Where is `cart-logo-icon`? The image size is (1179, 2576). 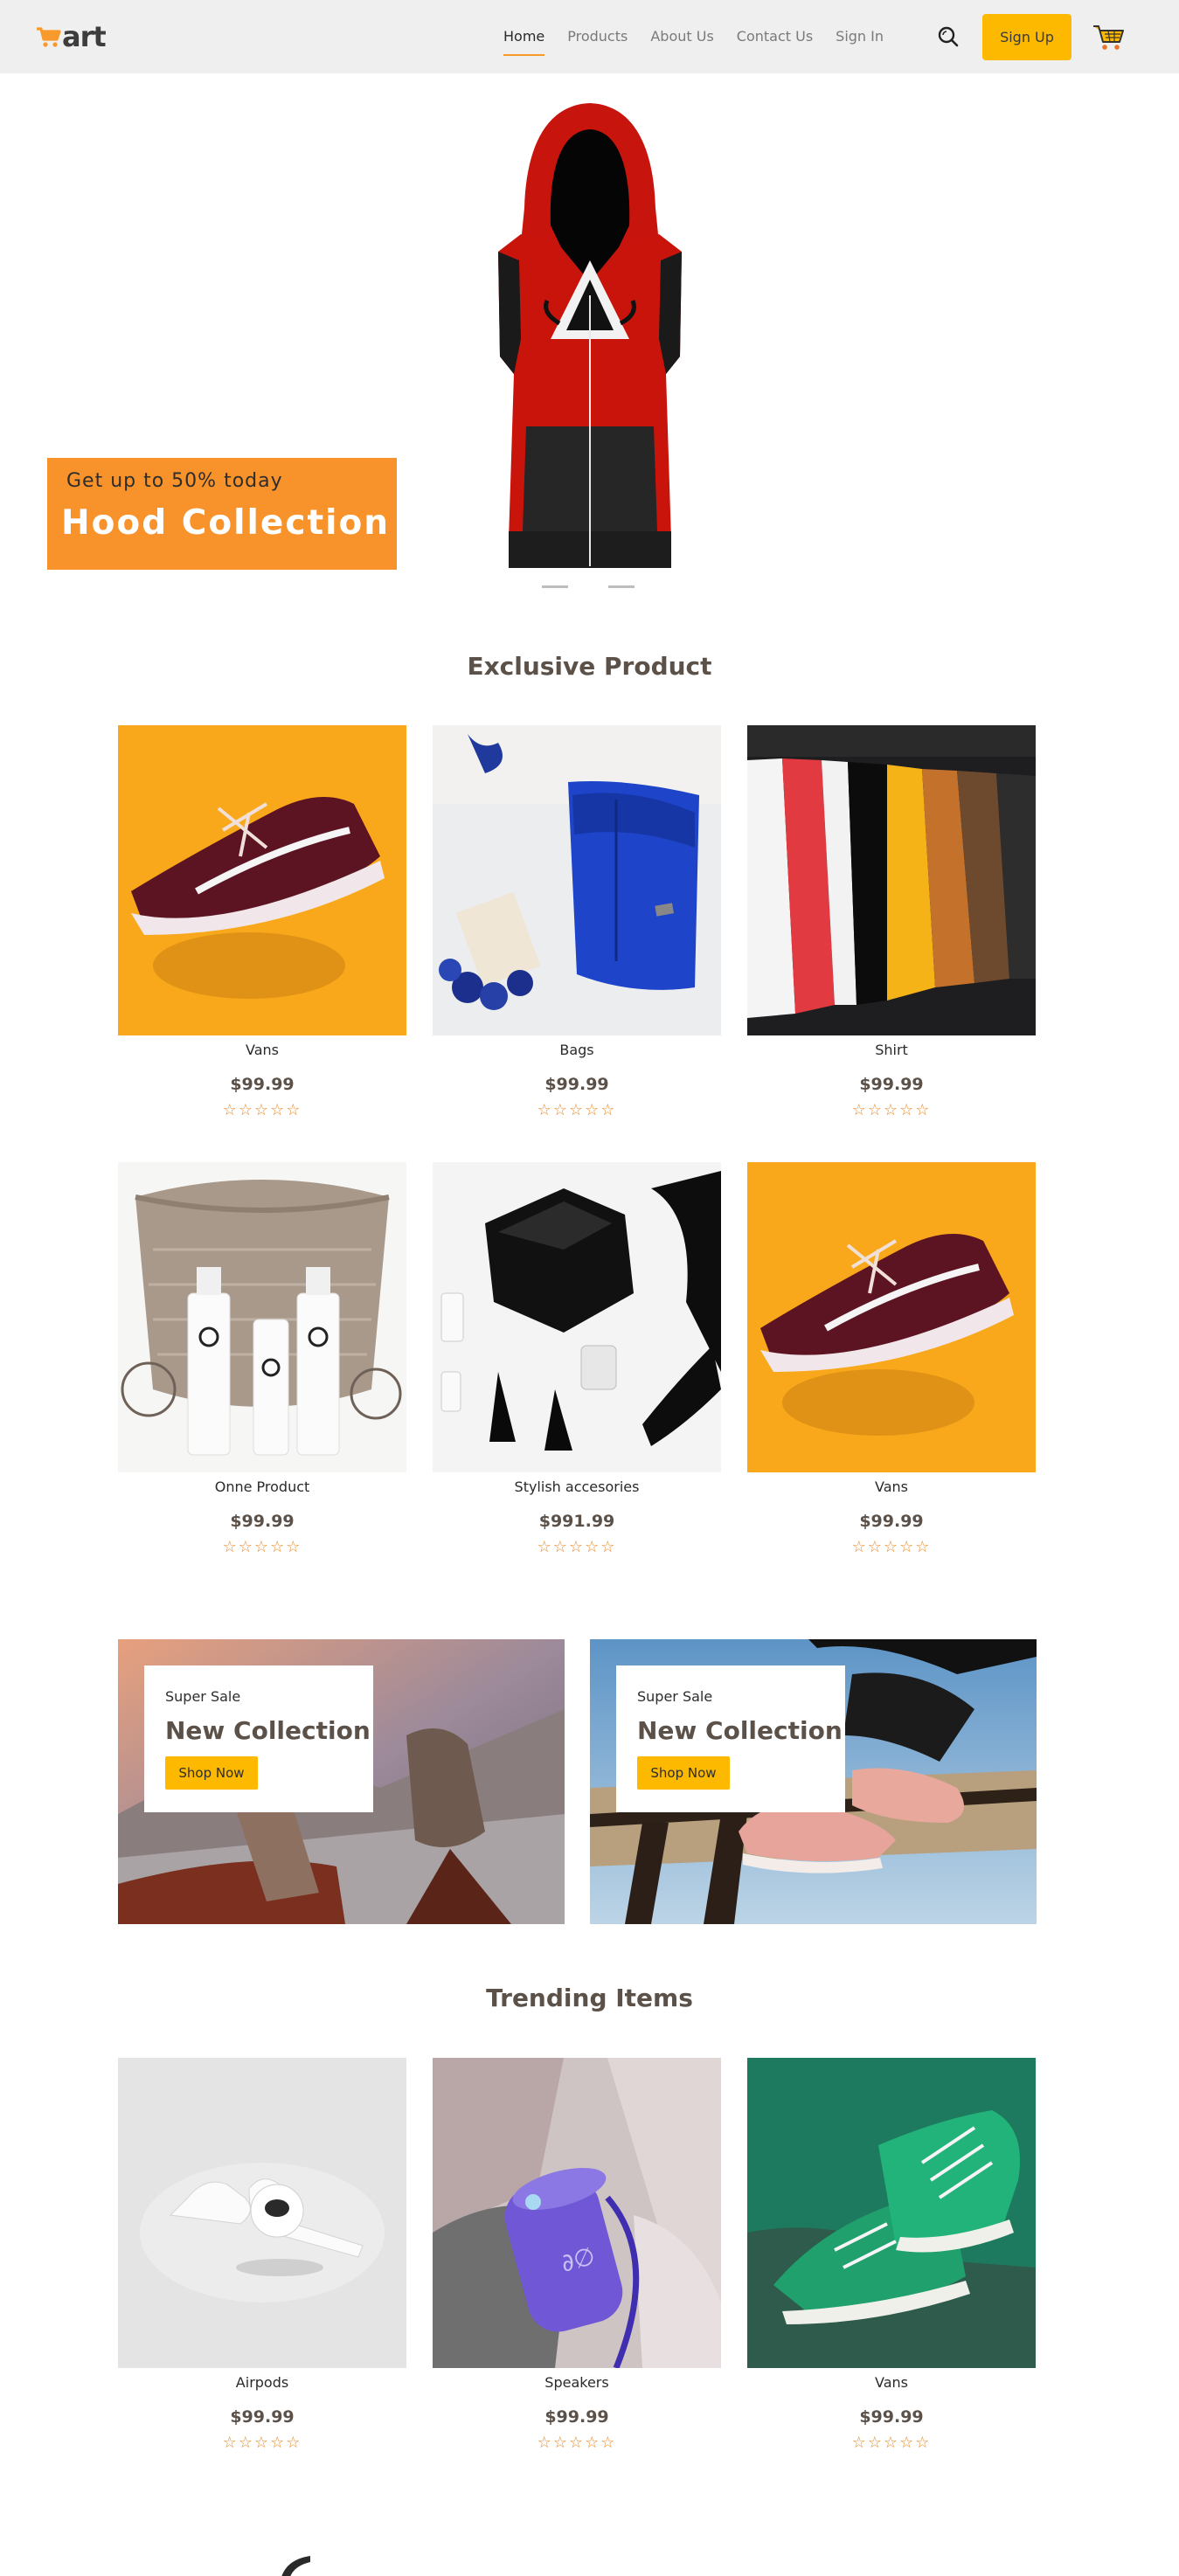 cart-logo-icon is located at coordinates (49, 37).